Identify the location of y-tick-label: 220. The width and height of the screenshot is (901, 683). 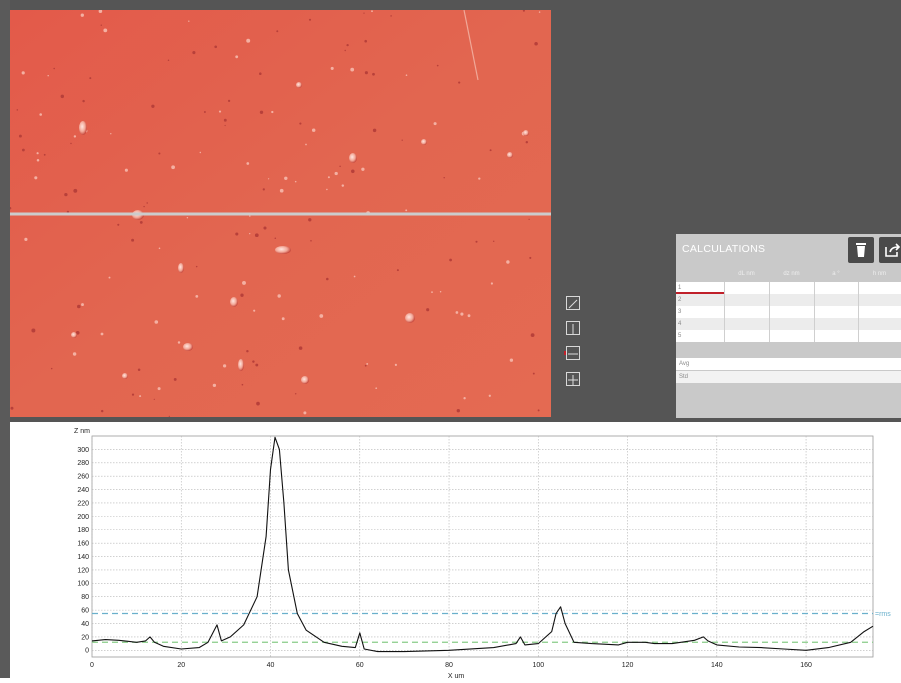
(83, 503).